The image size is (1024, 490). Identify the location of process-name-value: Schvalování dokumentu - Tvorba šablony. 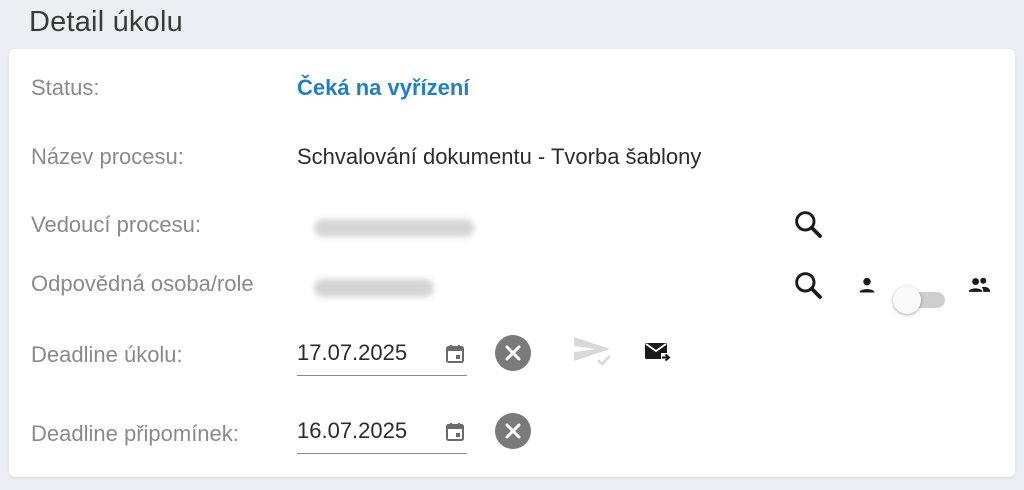
(499, 156).